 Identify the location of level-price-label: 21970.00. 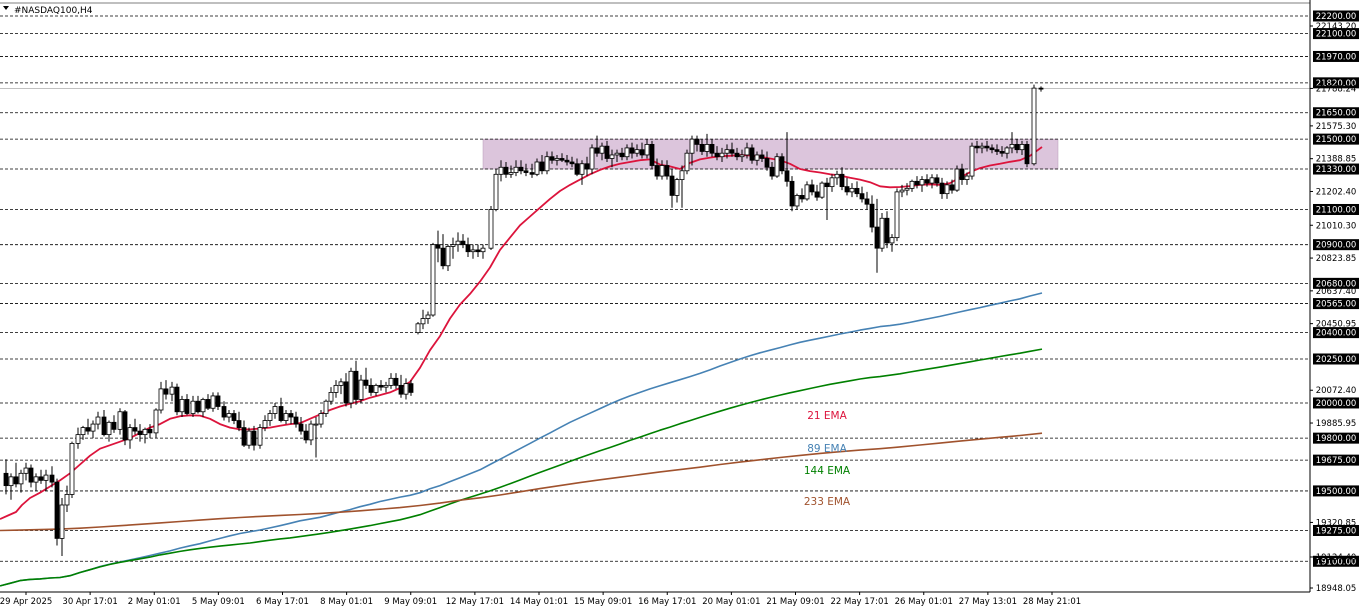
(1336, 57).